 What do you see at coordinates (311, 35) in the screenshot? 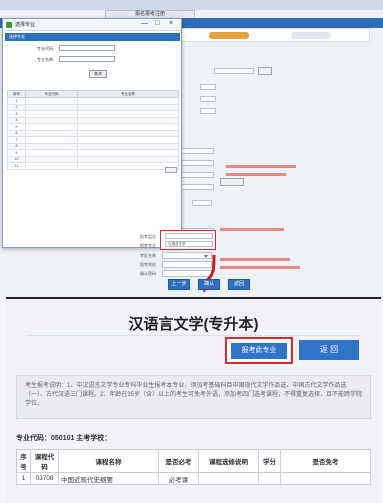
I see `step-next` at bounding box center [311, 35].